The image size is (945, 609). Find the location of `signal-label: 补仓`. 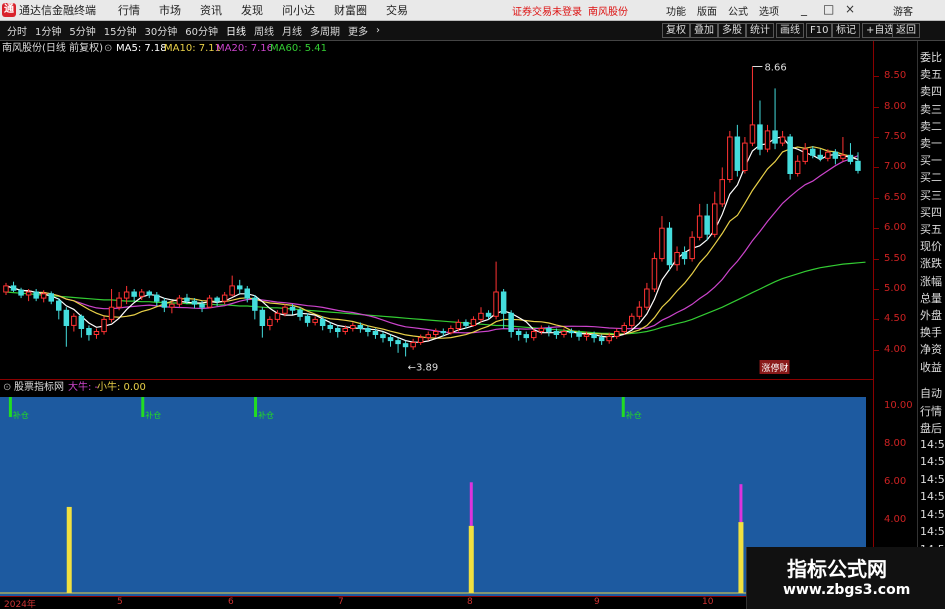

signal-label: 补仓 is located at coordinates (153, 415).